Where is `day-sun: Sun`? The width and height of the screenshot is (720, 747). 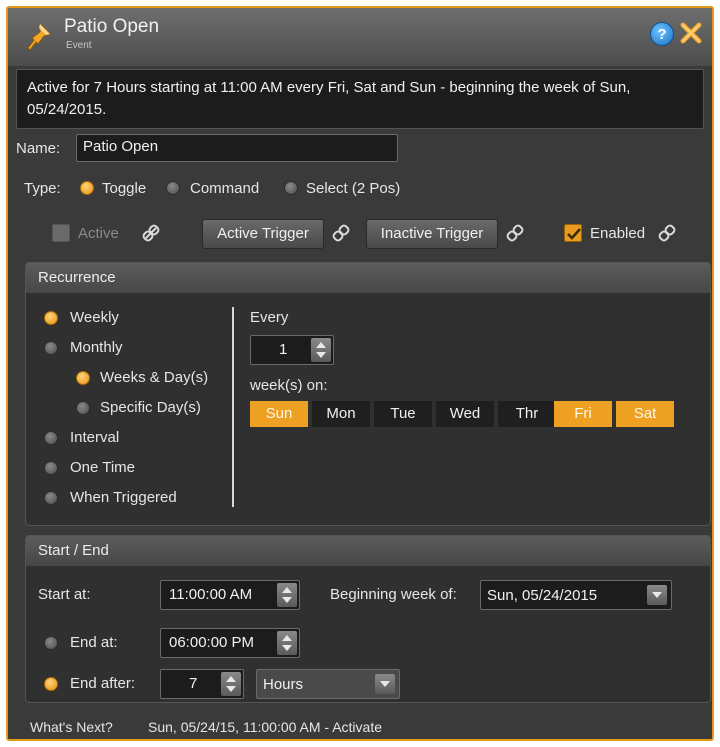 day-sun: Sun is located at coordinates (279, 414).